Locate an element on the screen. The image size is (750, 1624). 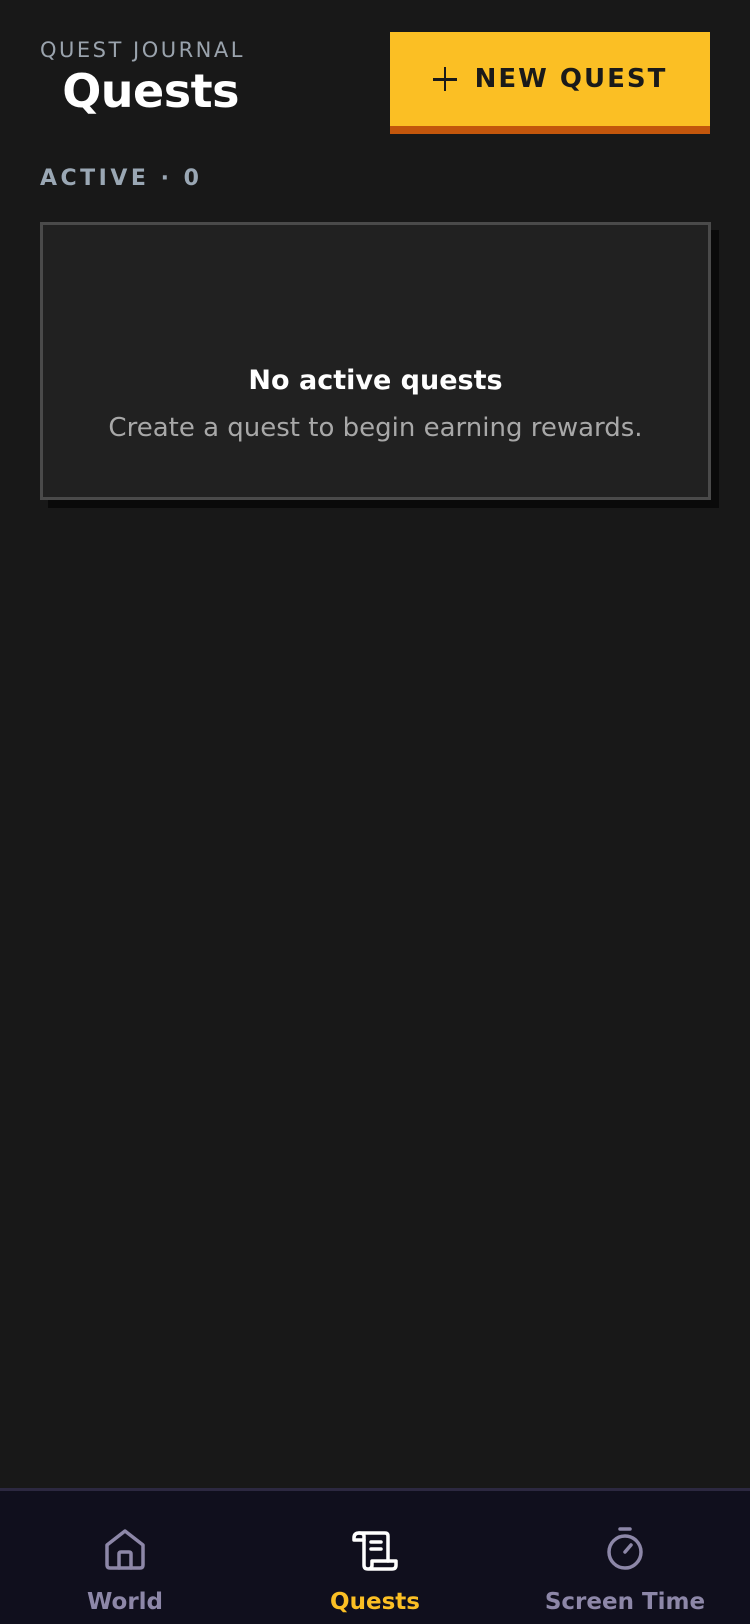
stopwatch-icon is located at coordinates (625, 1548).